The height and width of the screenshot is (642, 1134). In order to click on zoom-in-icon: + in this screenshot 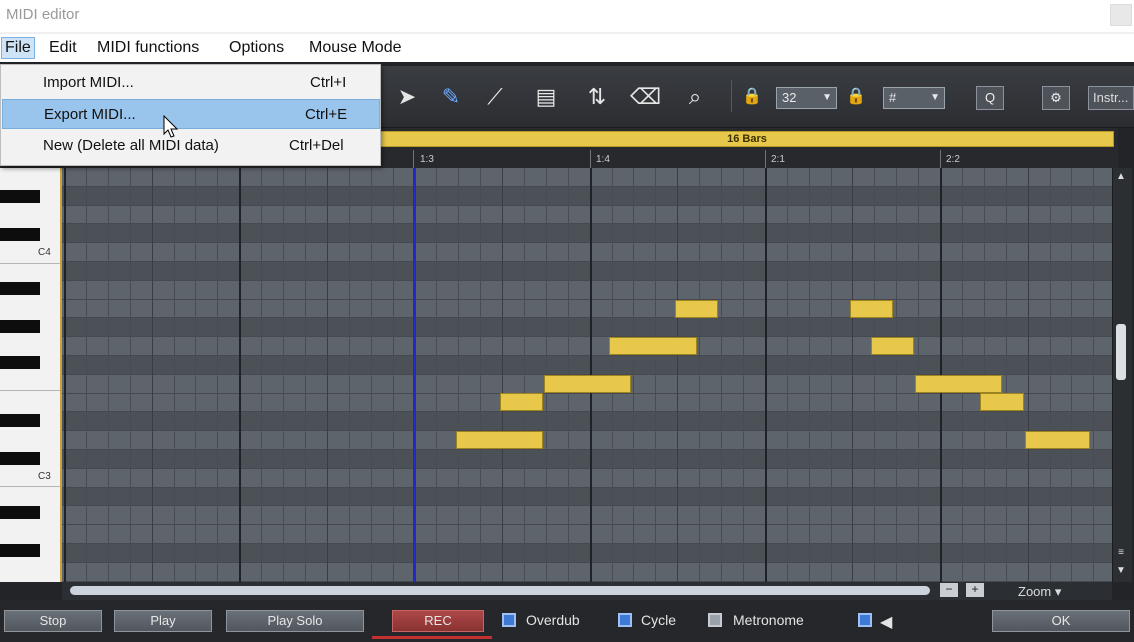, I will do `click(975, 590)`.